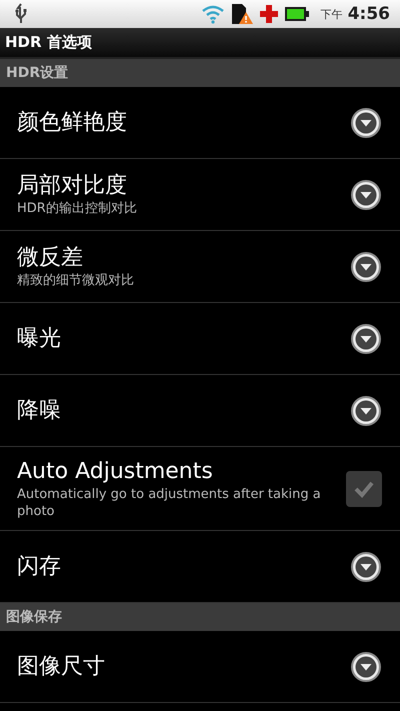 The width and height of the screenshot is (400, 711). What do you see at coordinates (48, 42) in the screenshot?
I see `window-title: HDR 首选项` at bounding box center [48, 42].